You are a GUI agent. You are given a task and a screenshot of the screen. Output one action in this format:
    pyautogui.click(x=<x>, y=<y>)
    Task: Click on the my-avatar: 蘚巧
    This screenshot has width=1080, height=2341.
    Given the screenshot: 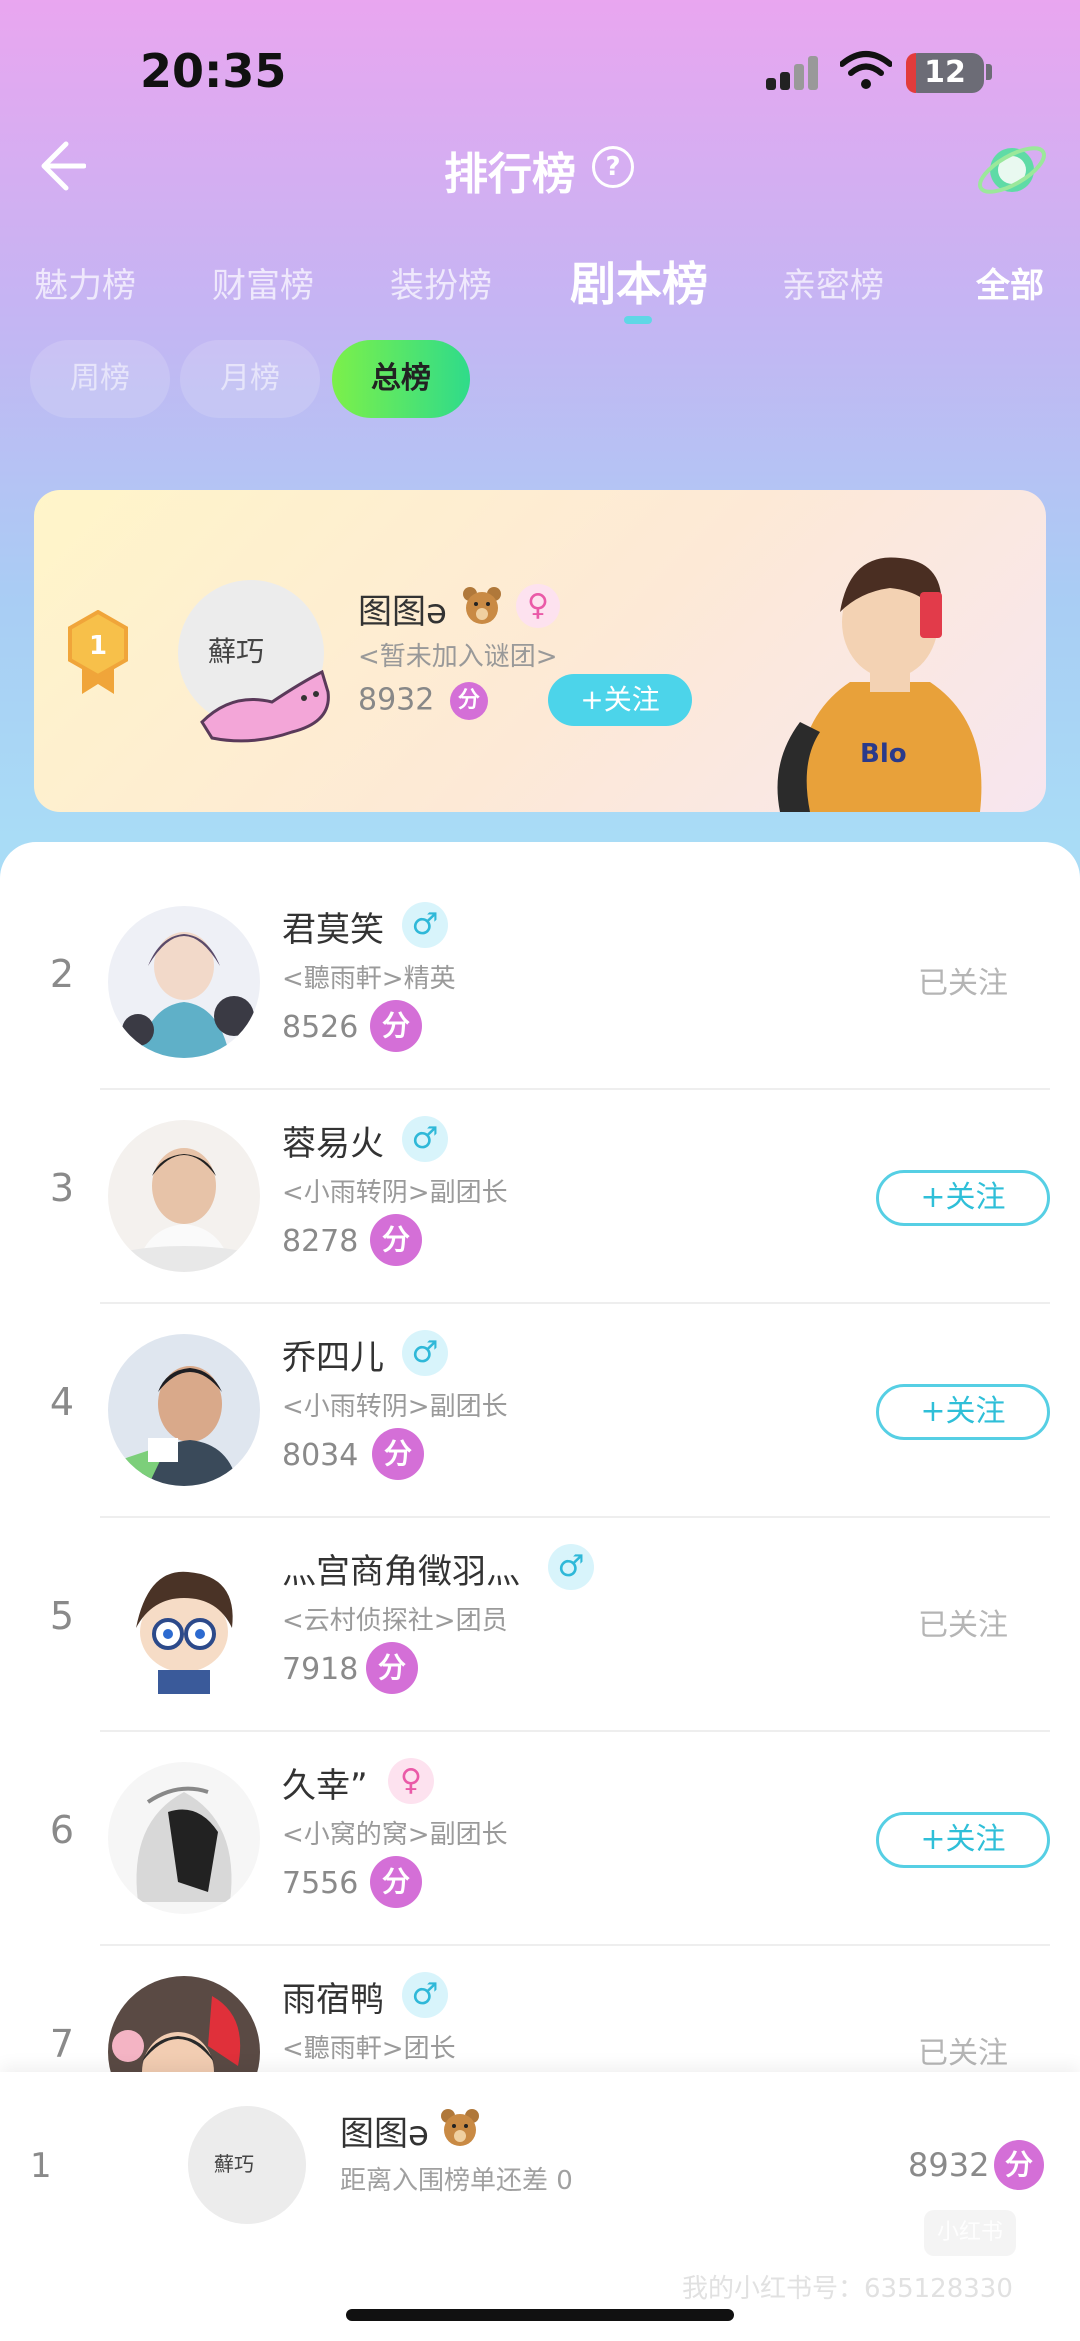 What is the action you would take?
    pyautogui.click(x=247, y=2165)
    